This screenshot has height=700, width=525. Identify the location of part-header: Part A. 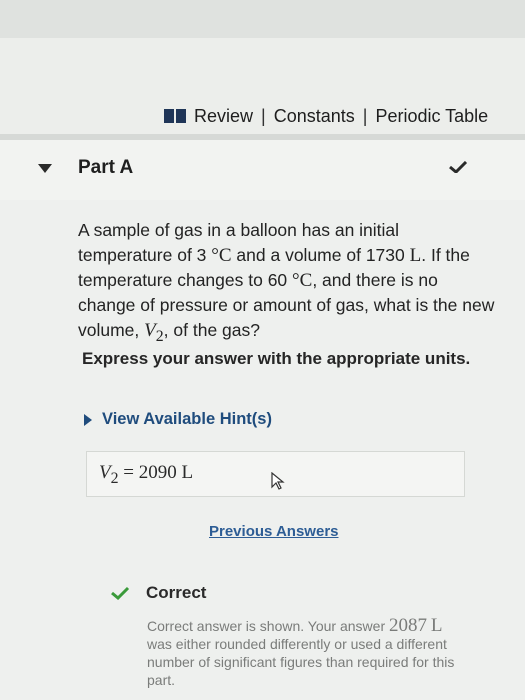
(262, 170).